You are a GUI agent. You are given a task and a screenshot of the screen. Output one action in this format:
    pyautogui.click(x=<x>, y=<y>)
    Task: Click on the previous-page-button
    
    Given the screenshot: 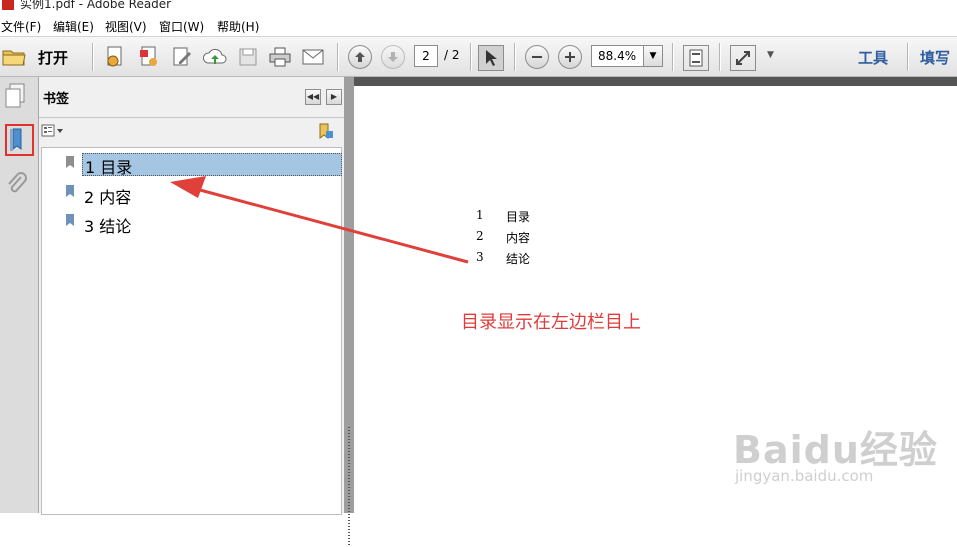 What is the action you would take?
    pyautogui.click(x=360, y=57)
    